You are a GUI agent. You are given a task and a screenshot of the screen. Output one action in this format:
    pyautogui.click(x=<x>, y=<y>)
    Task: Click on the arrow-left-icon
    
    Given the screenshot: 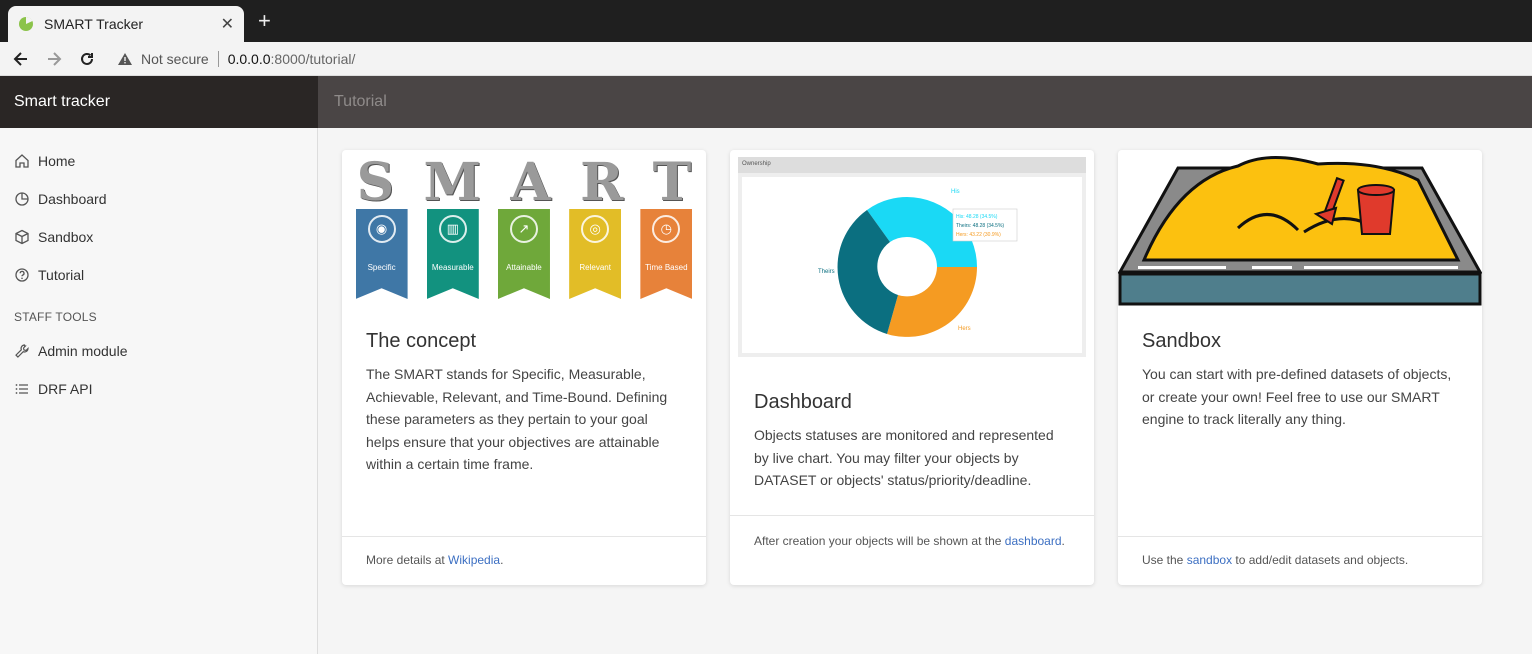 What is the action you would take?
    pyautogui.click(x=20, y=58)
    